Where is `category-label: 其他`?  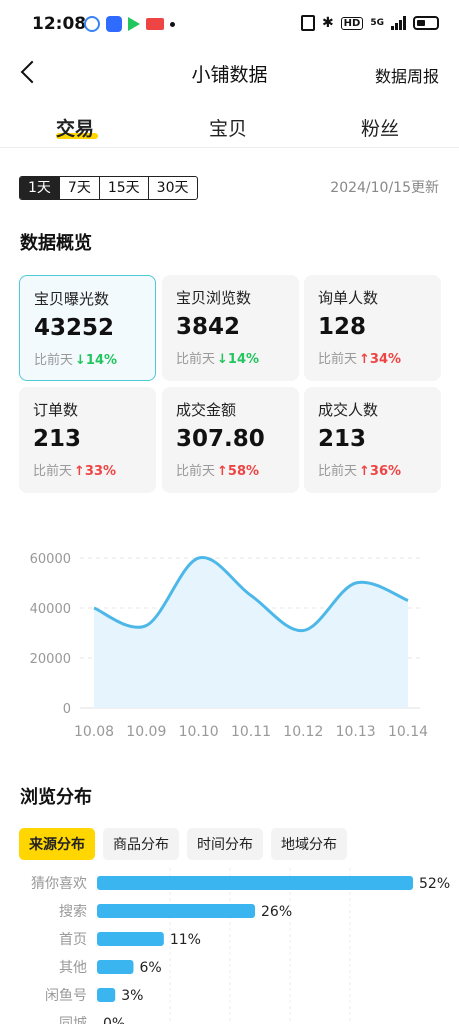
category-label: 其他 is located at coordinates (73, 968).